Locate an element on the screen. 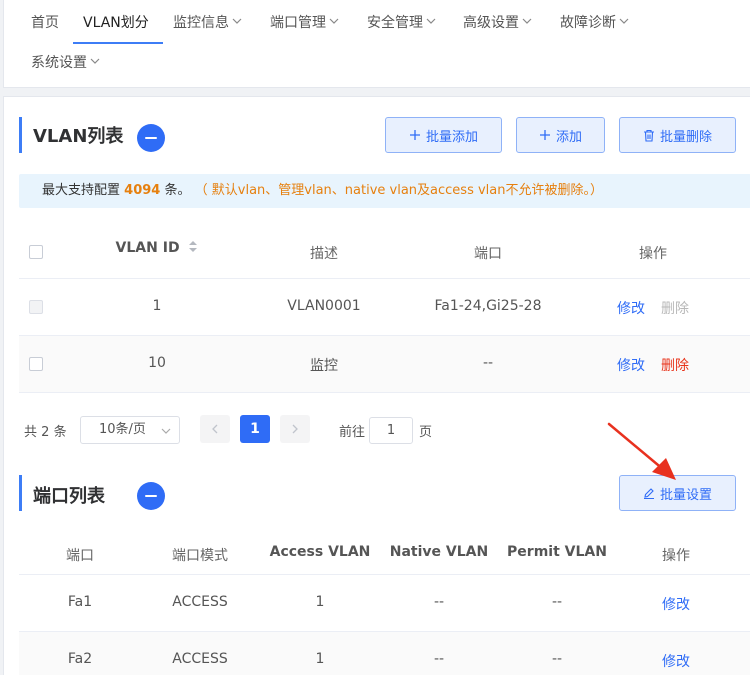  select-all-checkbox is located at coordinates (36, 252).